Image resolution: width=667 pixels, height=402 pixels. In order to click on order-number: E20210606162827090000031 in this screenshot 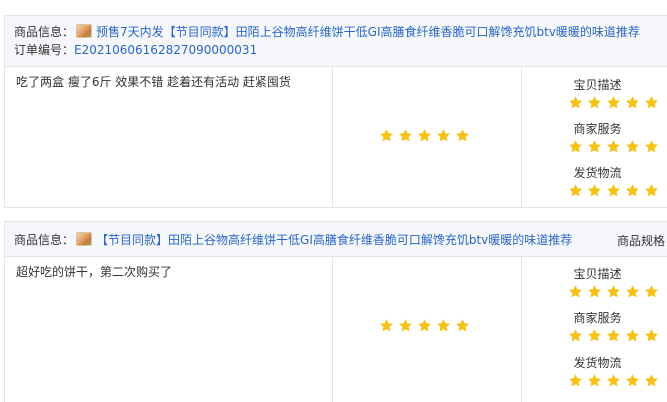, I will do `click(165, 50)`.